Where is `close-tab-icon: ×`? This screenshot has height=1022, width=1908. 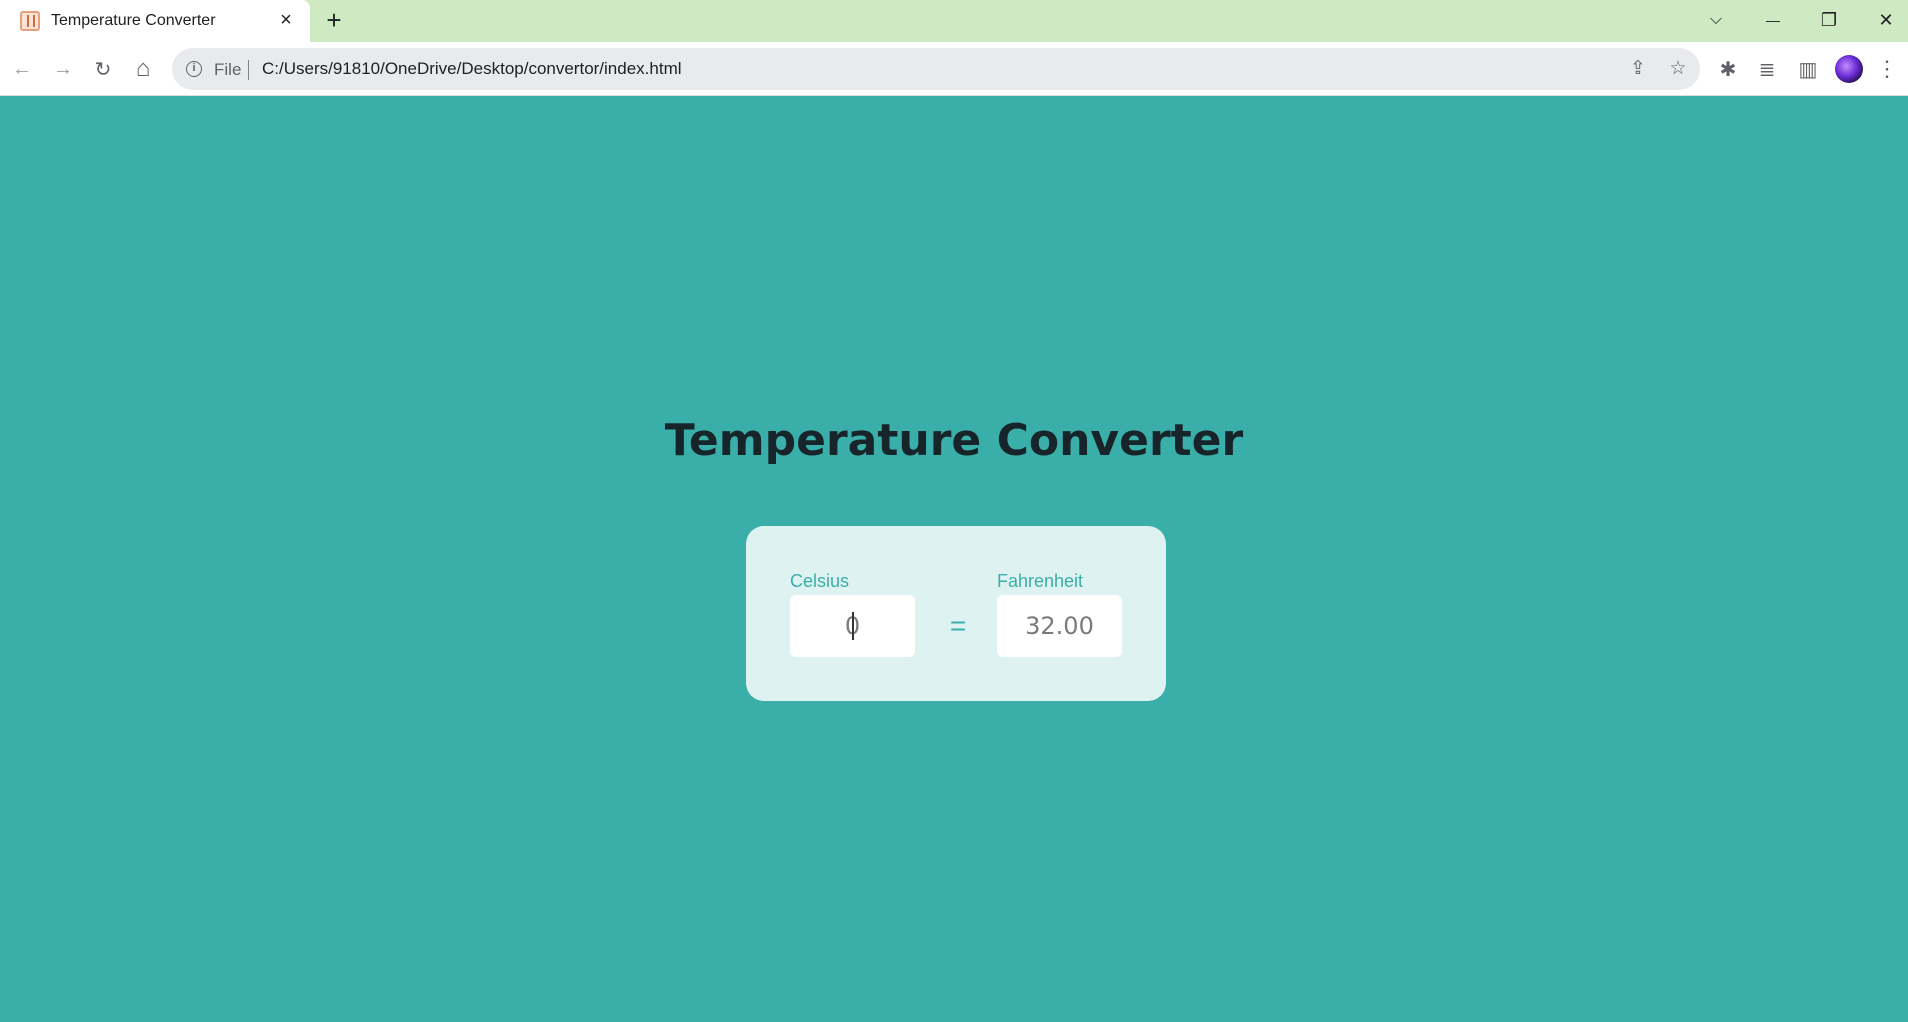
close-tab-icon: × is located at coordinates (286, 20).